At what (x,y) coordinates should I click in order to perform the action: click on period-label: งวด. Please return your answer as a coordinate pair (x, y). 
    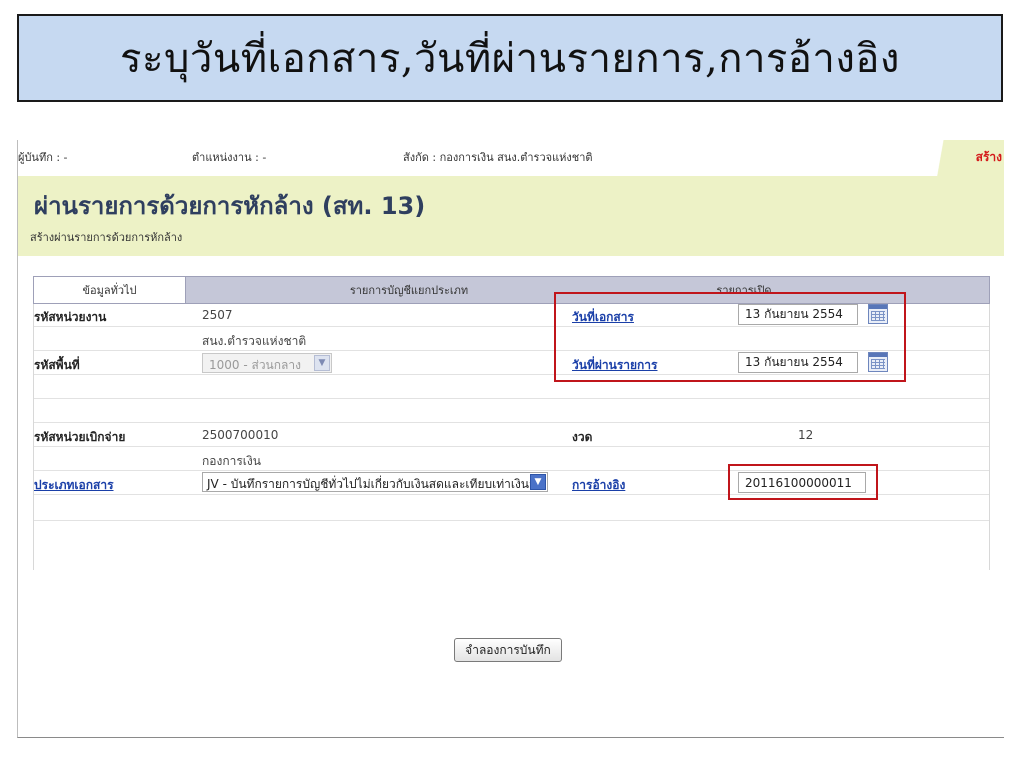
    Looking at the image, I should click on (582, 437).